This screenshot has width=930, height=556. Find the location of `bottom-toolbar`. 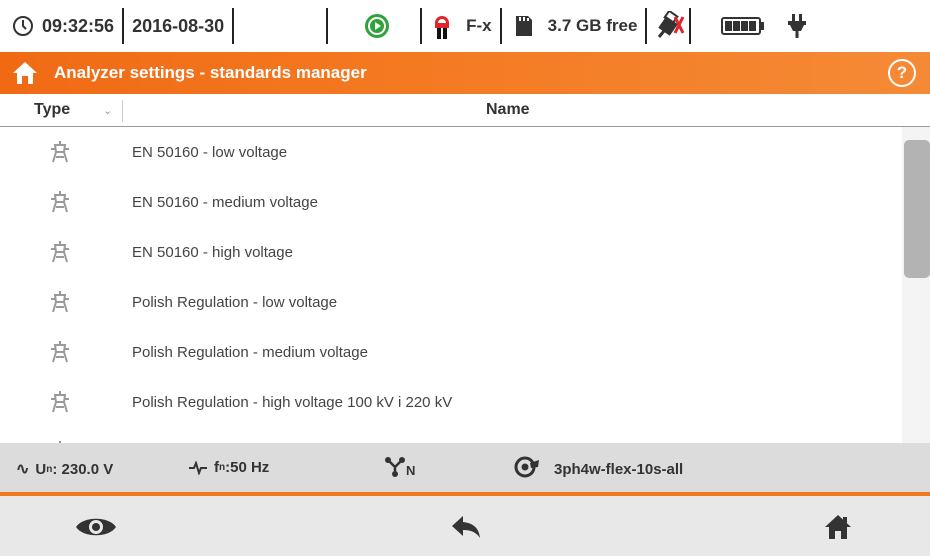

bottom-toolbar is located at coordinates (465, 526).